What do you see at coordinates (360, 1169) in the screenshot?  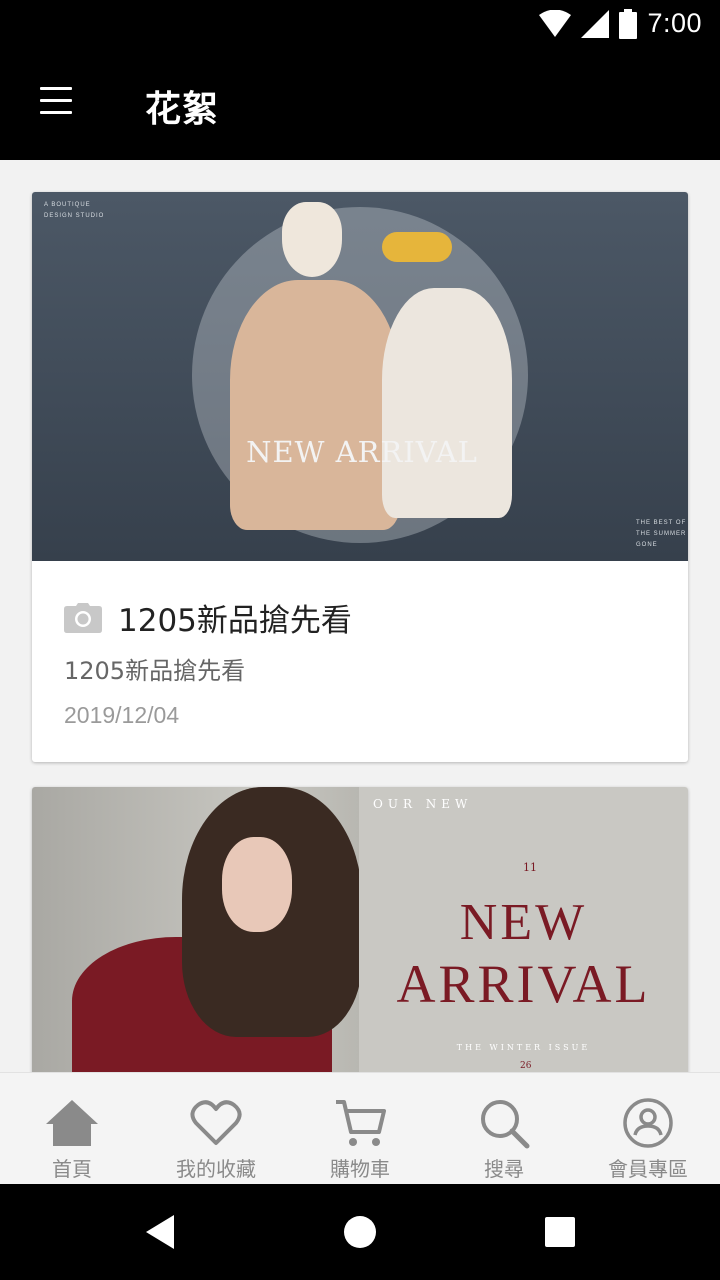 I see `nav-label: 購物車` at bounding box center [360, 1169].